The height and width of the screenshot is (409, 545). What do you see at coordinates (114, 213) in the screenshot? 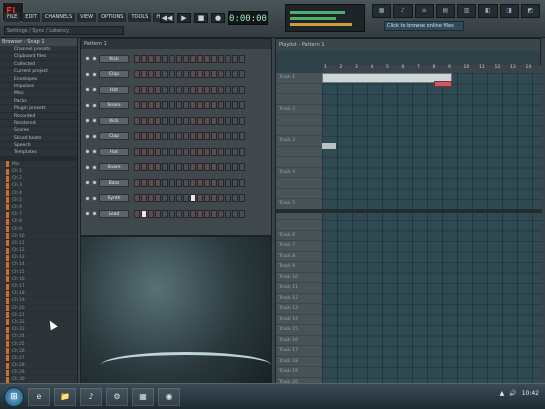
I see `channel-name-button: Lead` at bounding box center [114, 213].